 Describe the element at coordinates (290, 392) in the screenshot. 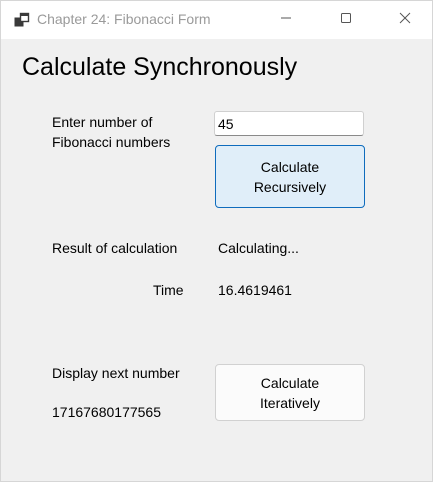

I see `calculate-iteratively-button: Calculate Iteratively` at that location.